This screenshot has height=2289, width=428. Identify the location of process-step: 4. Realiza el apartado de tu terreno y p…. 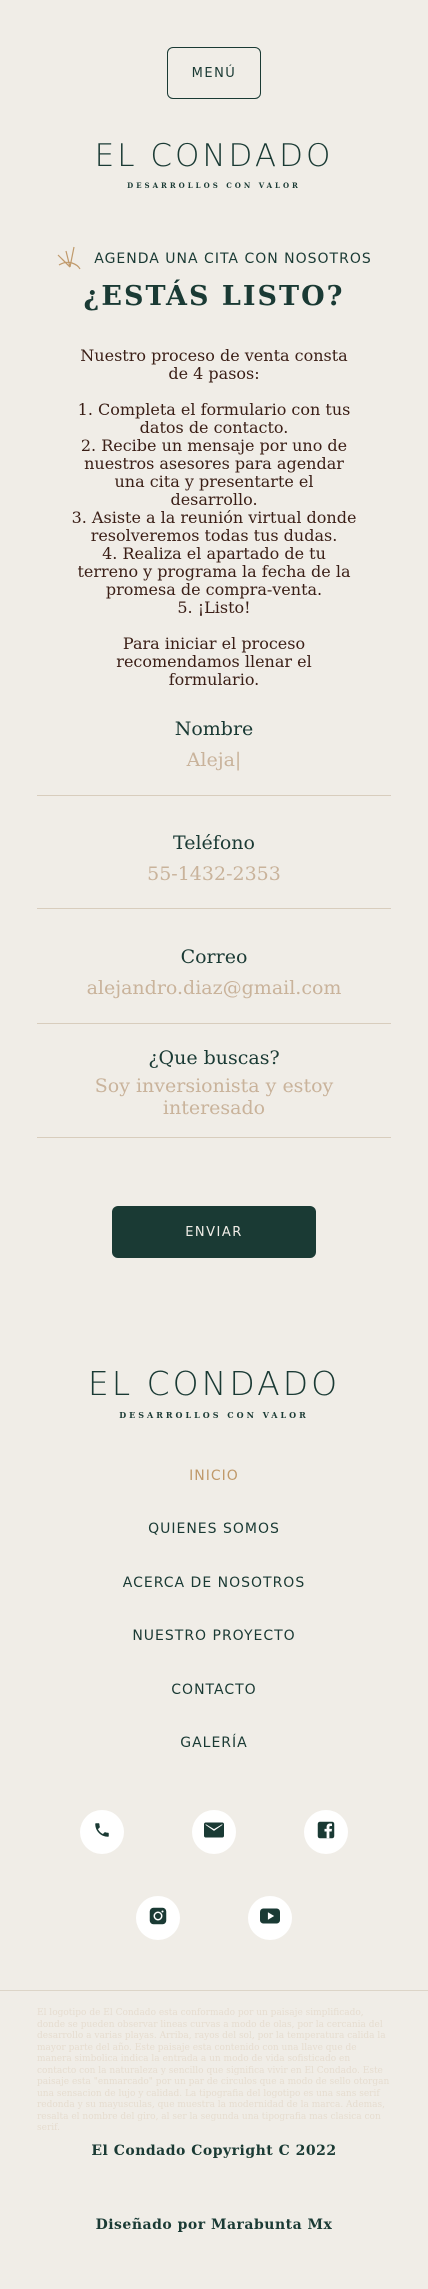
(214, 571).